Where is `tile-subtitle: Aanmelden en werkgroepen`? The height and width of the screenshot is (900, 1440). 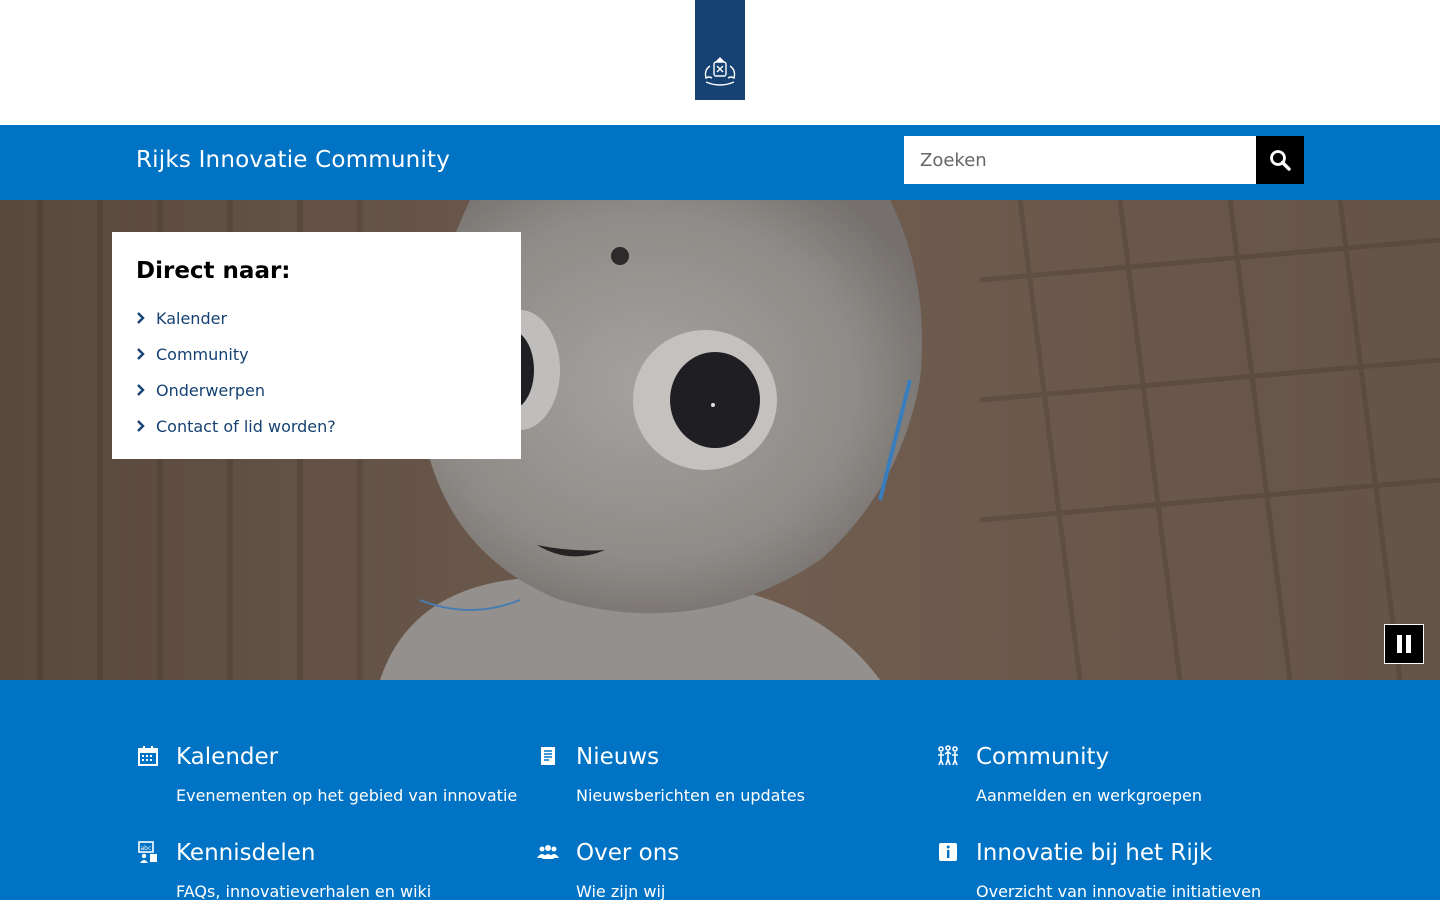
tile-subtitle: Aanmelden en werkgroepen is located at coordinates (1089, 795).